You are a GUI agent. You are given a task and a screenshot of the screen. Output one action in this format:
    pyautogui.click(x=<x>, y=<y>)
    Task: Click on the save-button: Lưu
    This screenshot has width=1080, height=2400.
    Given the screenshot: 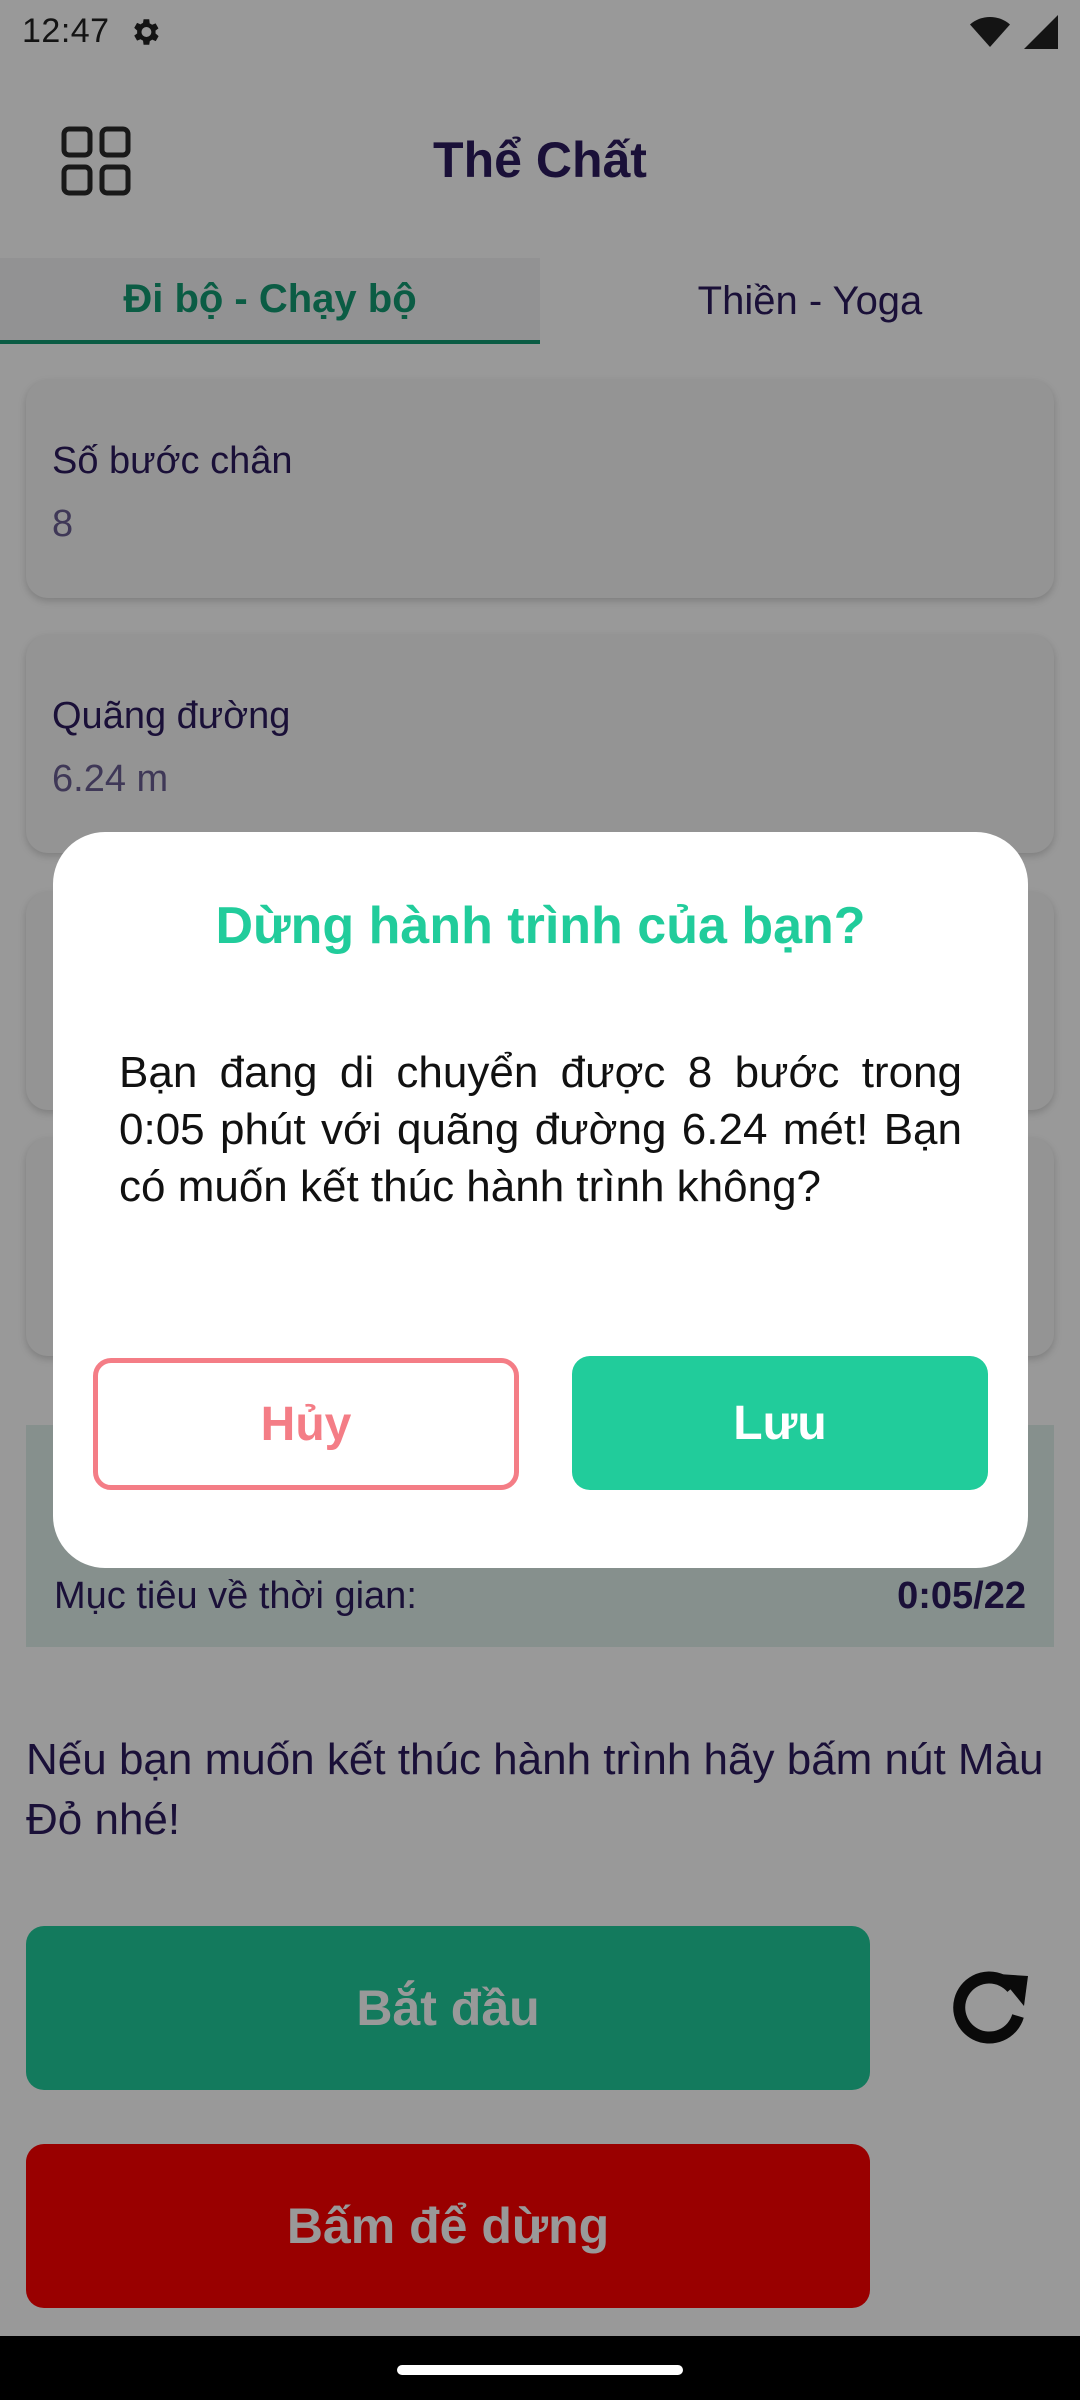 What is the action you would take?
    pyautogui.click(x=780, y=1423)
    